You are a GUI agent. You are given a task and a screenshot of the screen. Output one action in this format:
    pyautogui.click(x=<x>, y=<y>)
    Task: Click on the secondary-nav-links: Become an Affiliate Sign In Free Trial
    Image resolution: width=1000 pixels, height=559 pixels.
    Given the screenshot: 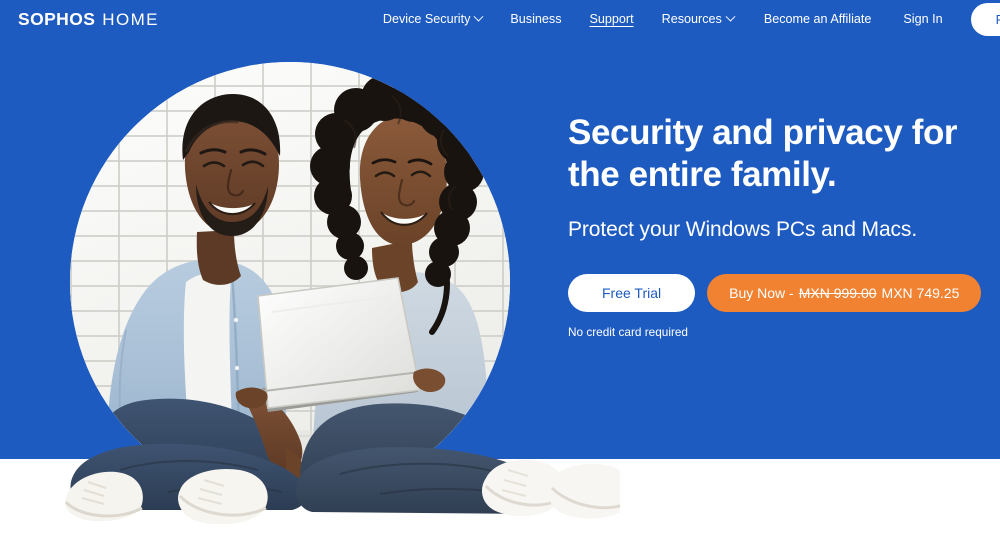 What is the action you would take?
    pyautogui.click(x=874, y=19)
    